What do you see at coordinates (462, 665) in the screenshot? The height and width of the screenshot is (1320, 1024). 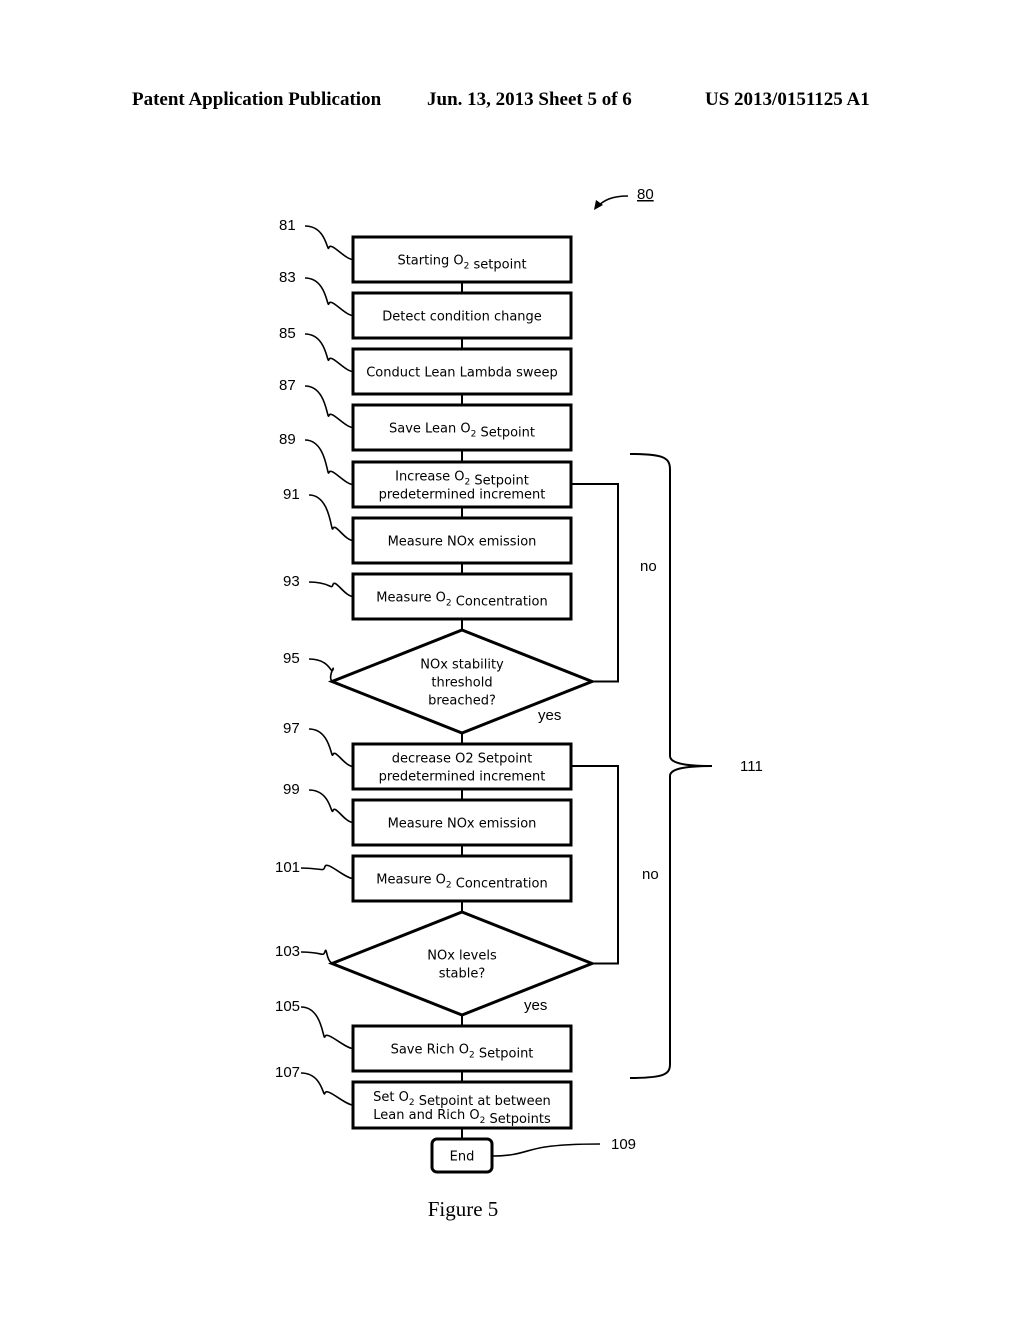 I see `step-text: NOx stability` at bounding box center [462, 665].